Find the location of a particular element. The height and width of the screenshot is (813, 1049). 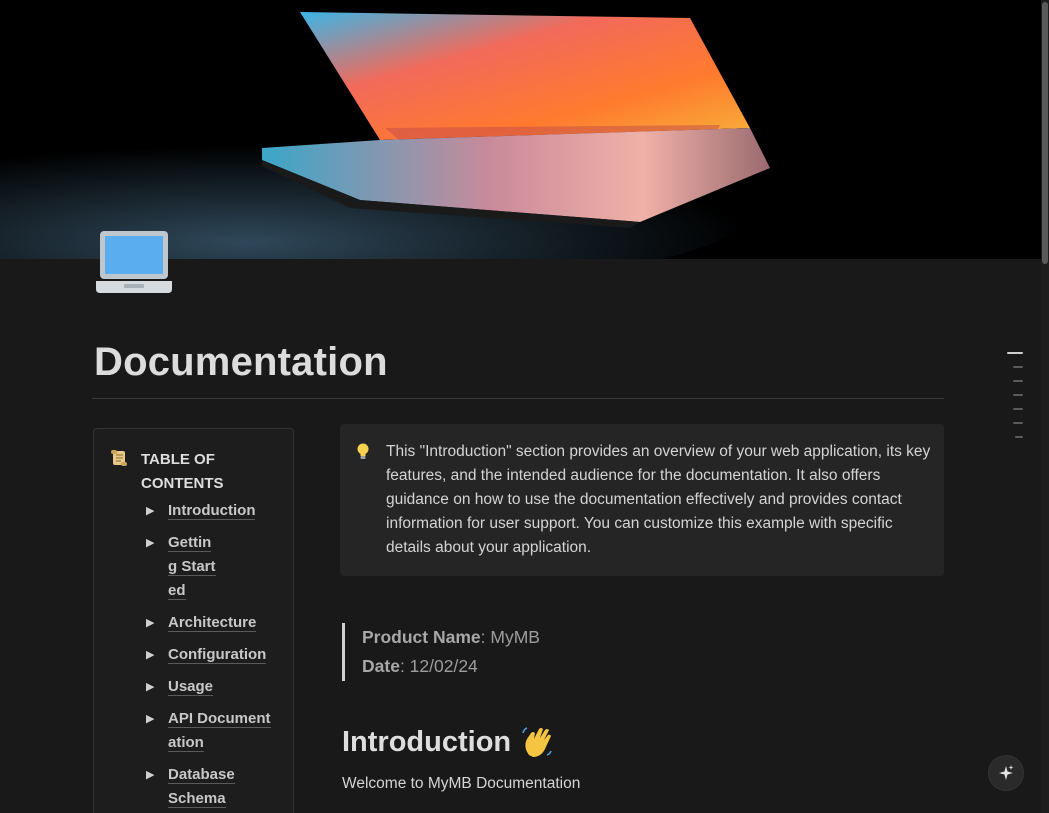

toc-item-introduction: ▶ Introduction is located at coordinates (213, 511).